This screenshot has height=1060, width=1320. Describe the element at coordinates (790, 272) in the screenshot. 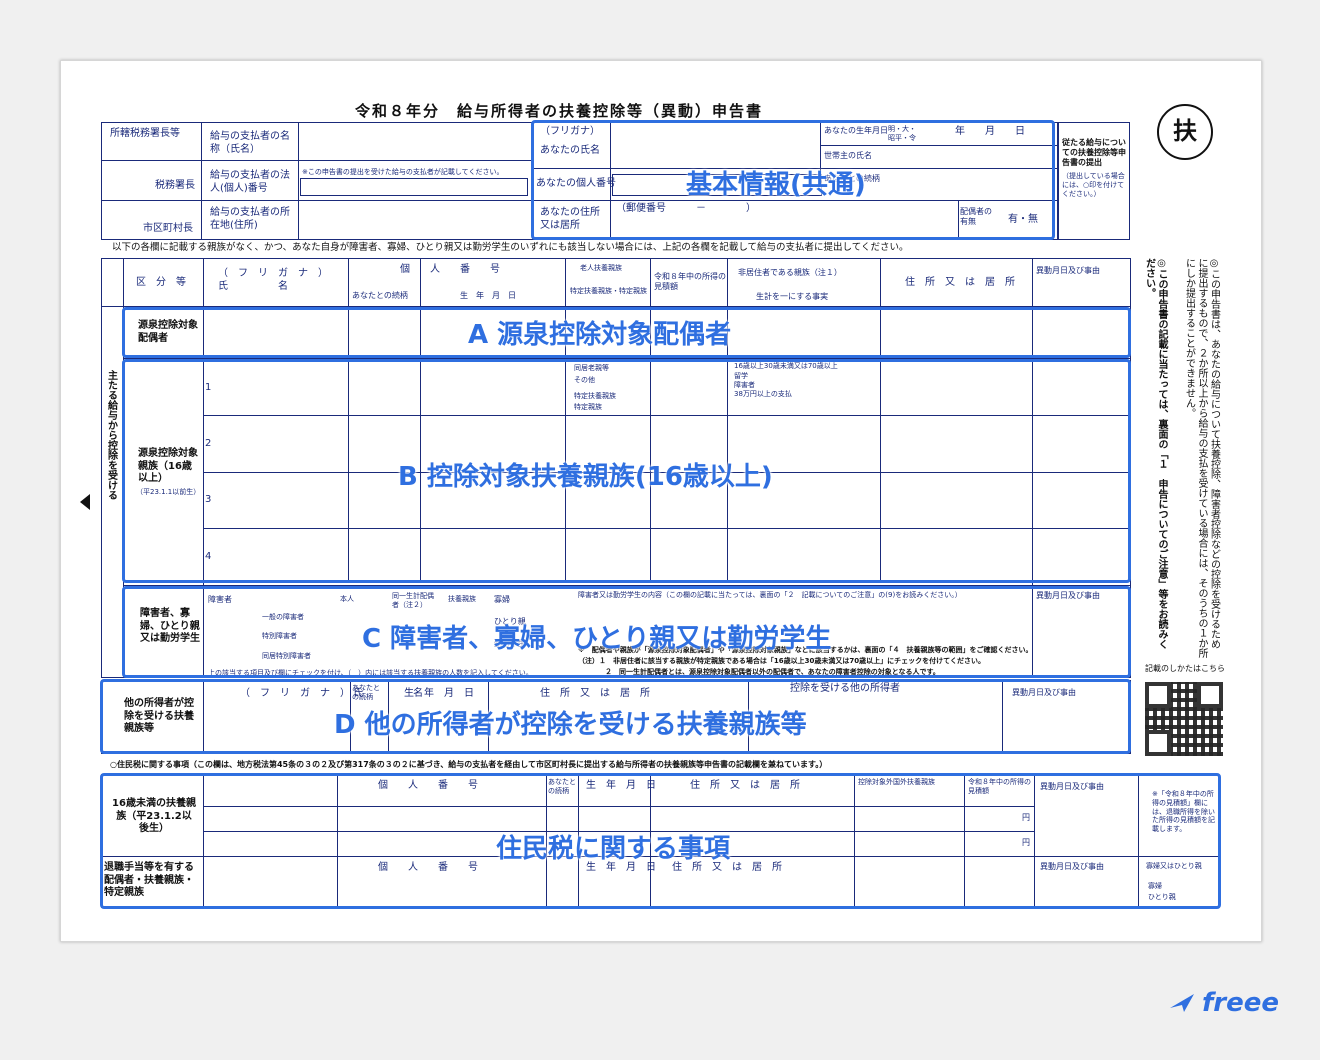

I see `col-nonresident: 非居住者である親族（注１）` at that location.